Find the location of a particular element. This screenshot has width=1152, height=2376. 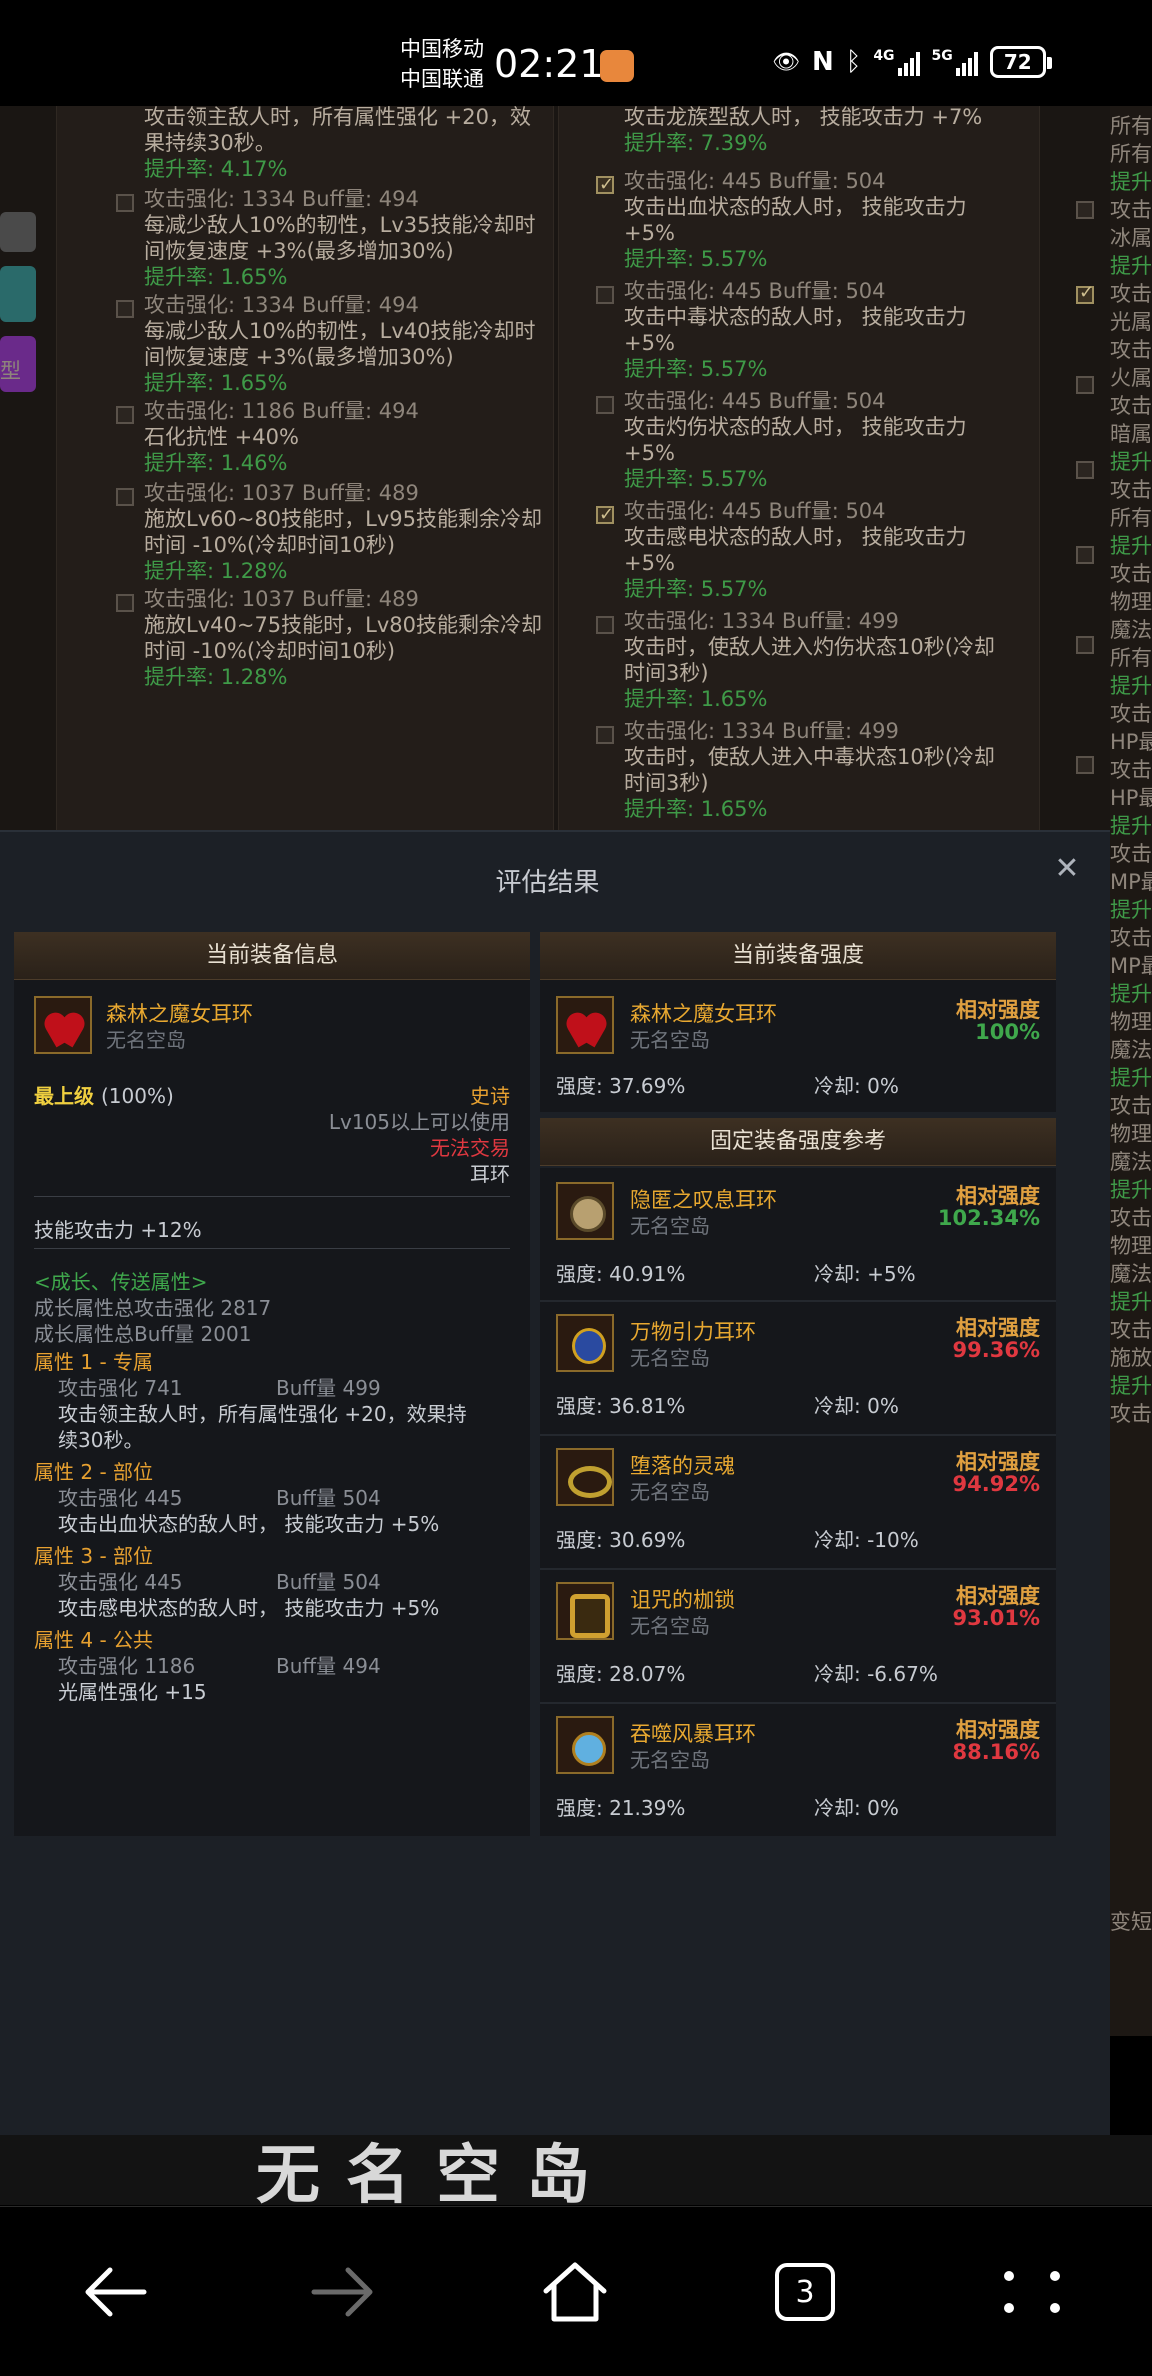

watermark-text: 无名空岛 is located at coordinates (436, 2175).